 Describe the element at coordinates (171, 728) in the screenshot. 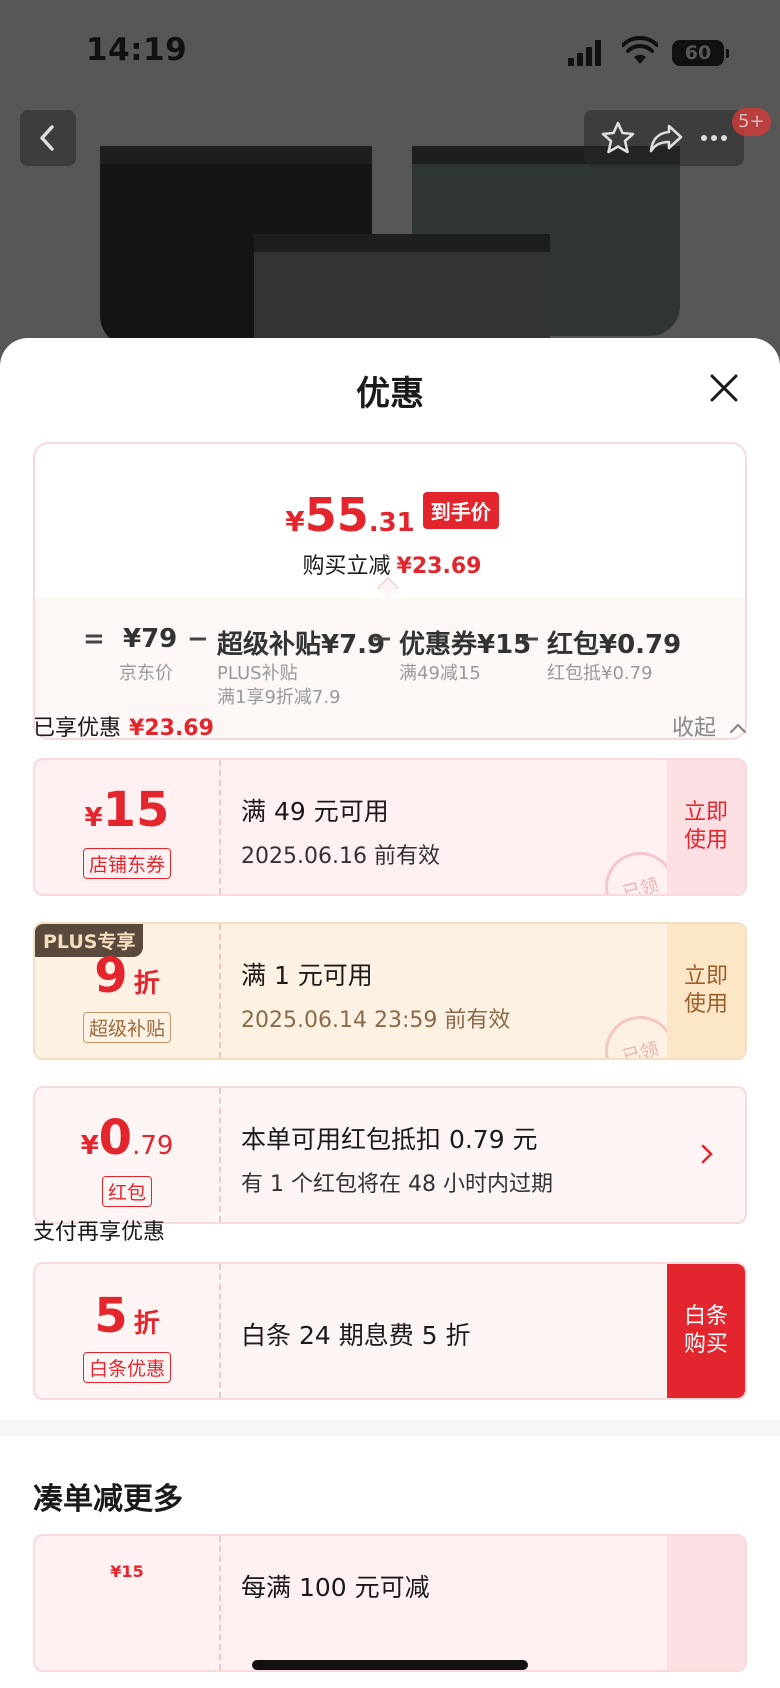

I see `enjoyed-amount: ¥23.69` at that location.